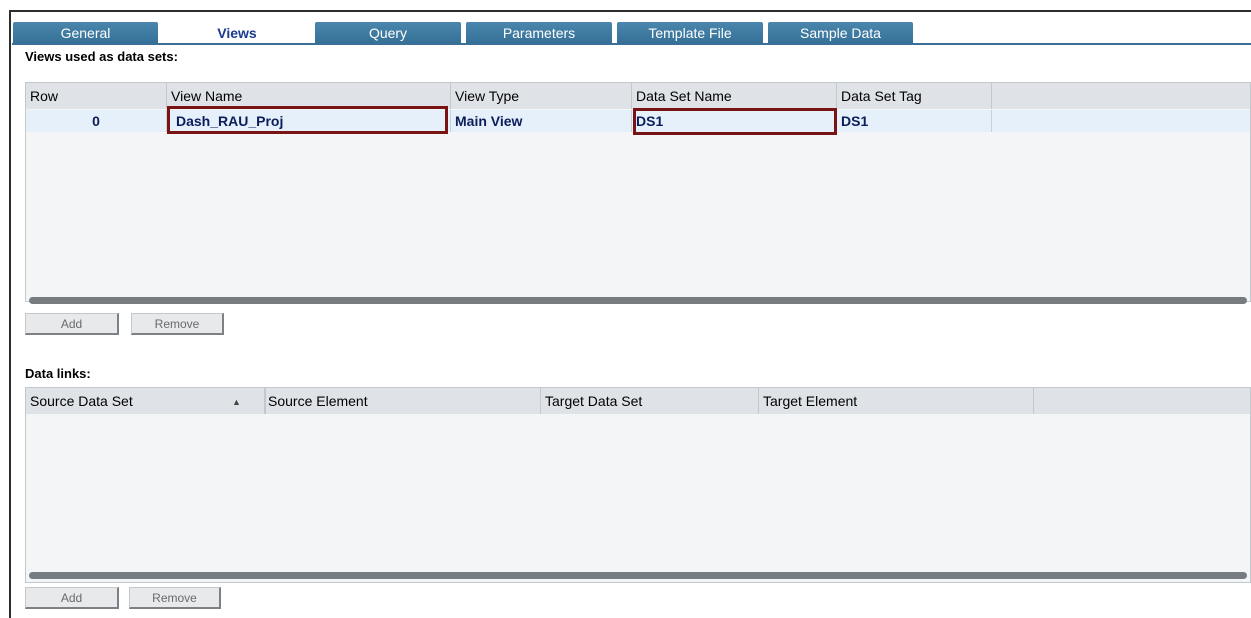  Describe the element at coordinates (840, 33) in the screenshot. I see `tab-sample-data: Sample Data` at that location.